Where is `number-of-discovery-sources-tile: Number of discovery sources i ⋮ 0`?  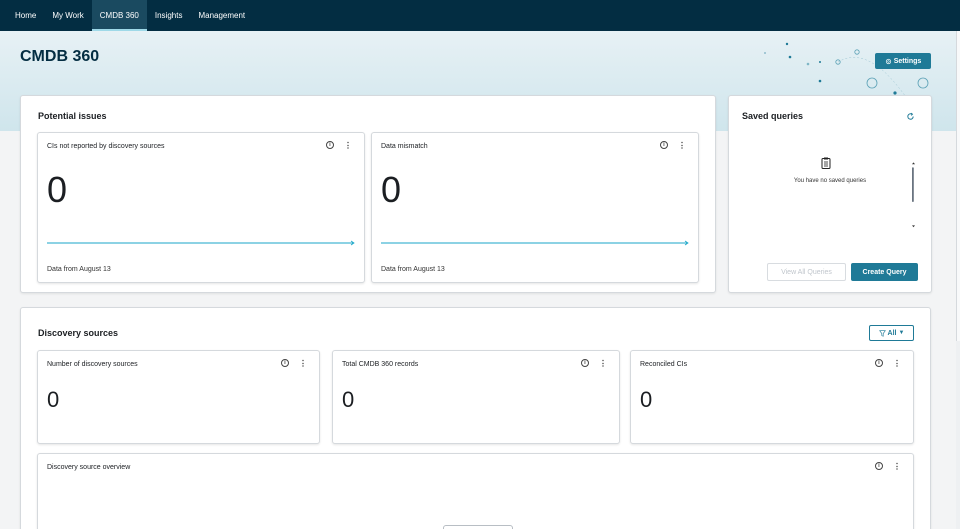
number-of-discovery-sources-tile: Number of discovery sources i ⋮ 0 is located at coordinates (178, 397).